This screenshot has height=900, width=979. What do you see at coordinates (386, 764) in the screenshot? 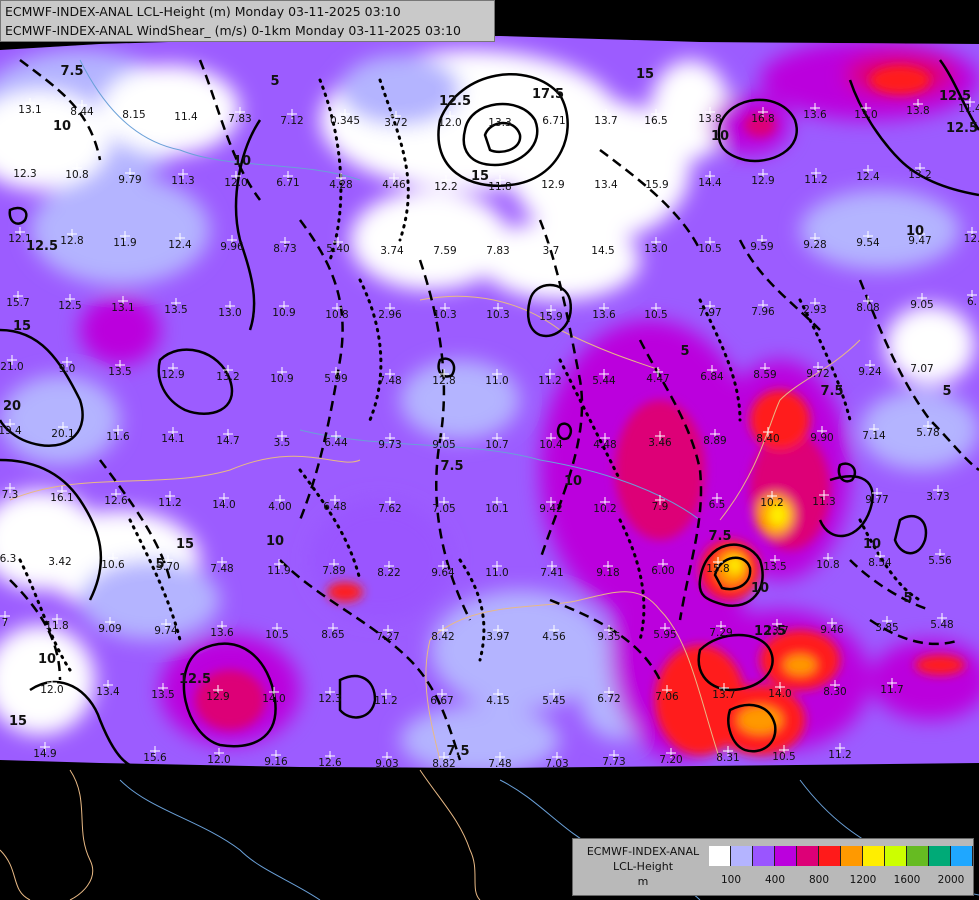
I see `station-value: 9.03` at bounding box center [386, 764].